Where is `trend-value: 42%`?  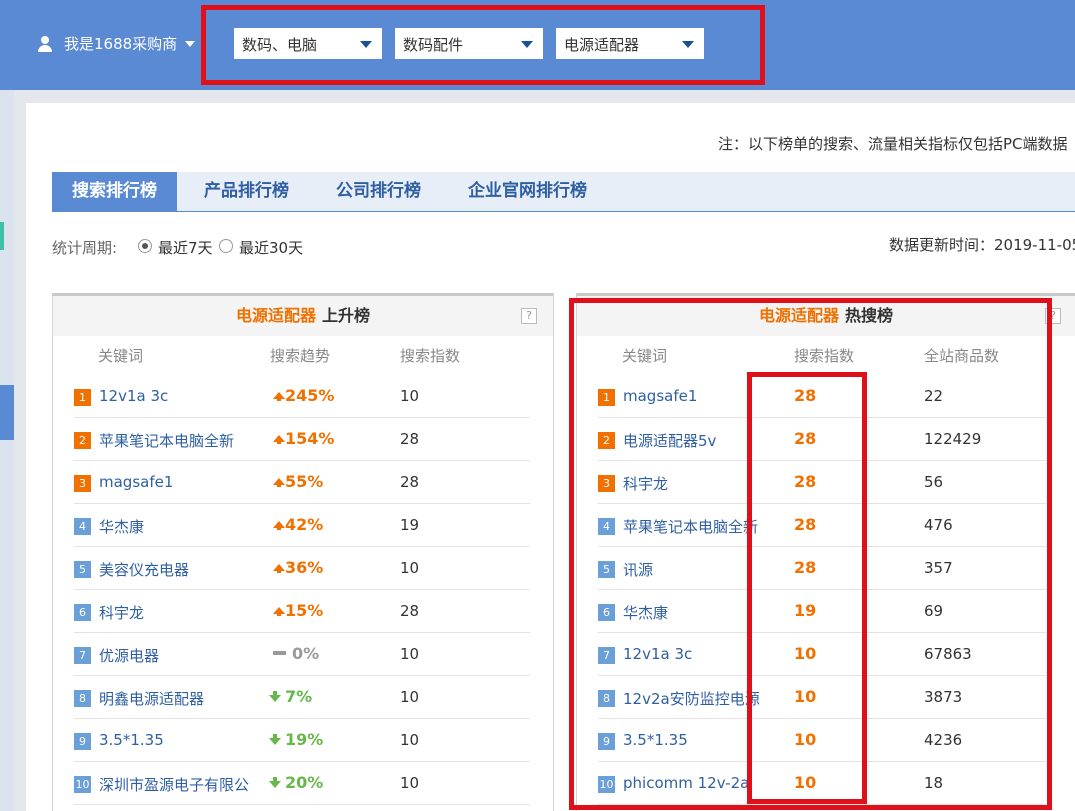
trend-value: 42% is located at coordinates (298, 524).